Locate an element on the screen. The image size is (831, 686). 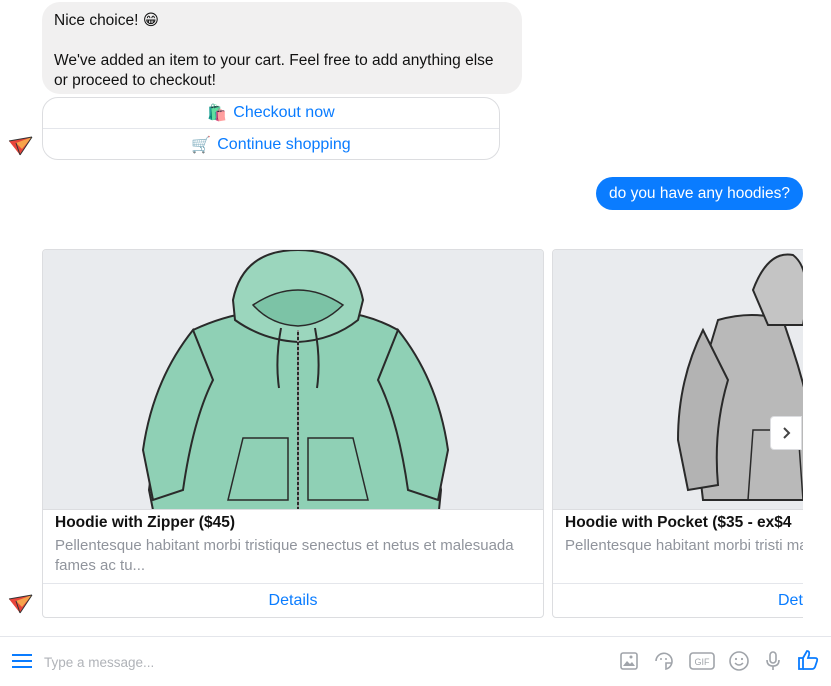
quick-replies: 🛍️ Checkout now 🛒 Continue shopping is located at coordinates (271, 128).